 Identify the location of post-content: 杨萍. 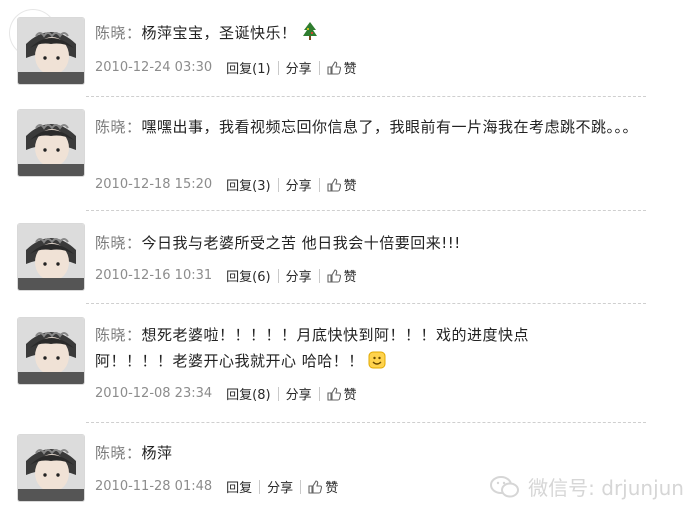
(157, 453).